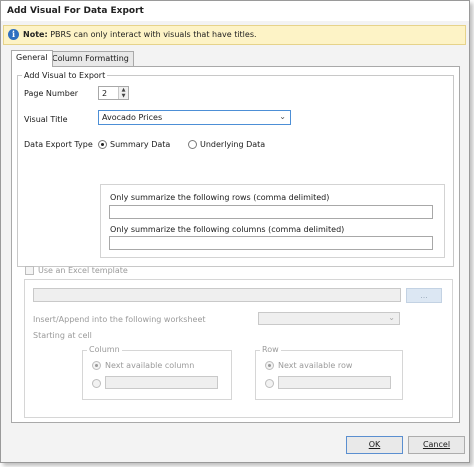 This screenshot has height=467, width=474. I want to click on column-specific-radio, so click(96, 383).